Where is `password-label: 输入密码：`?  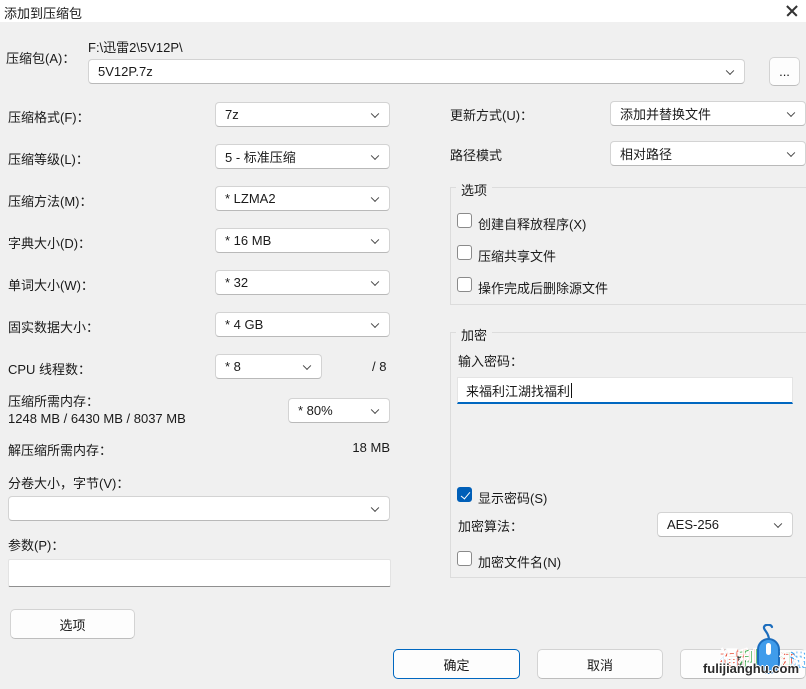
password-label: 输入密码： is located at coordinates (491, 361).